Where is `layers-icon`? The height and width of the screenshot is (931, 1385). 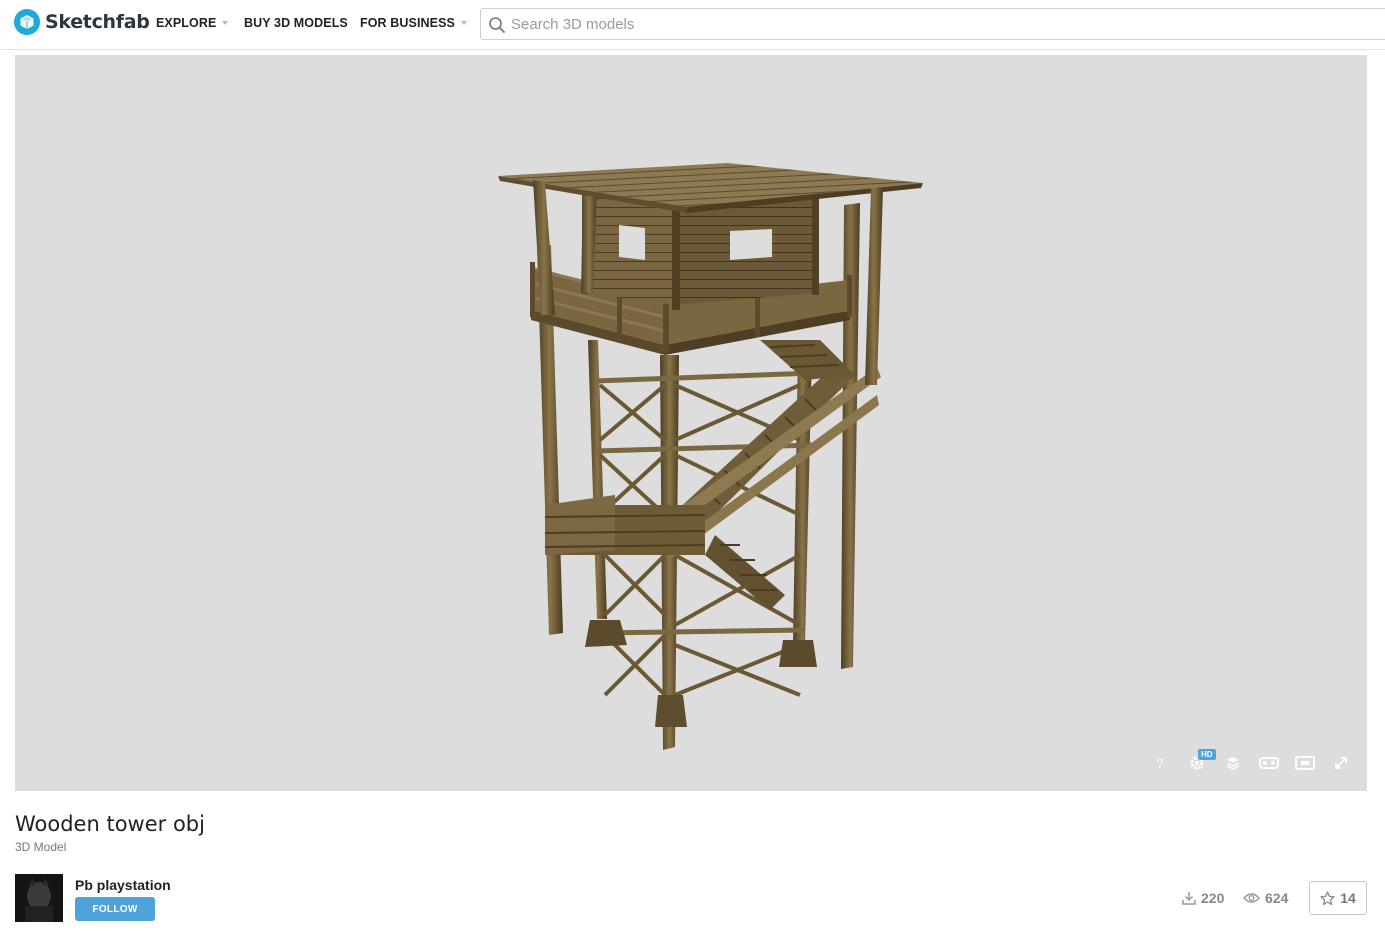 layers-icon is located at coordinates (1233, 763).